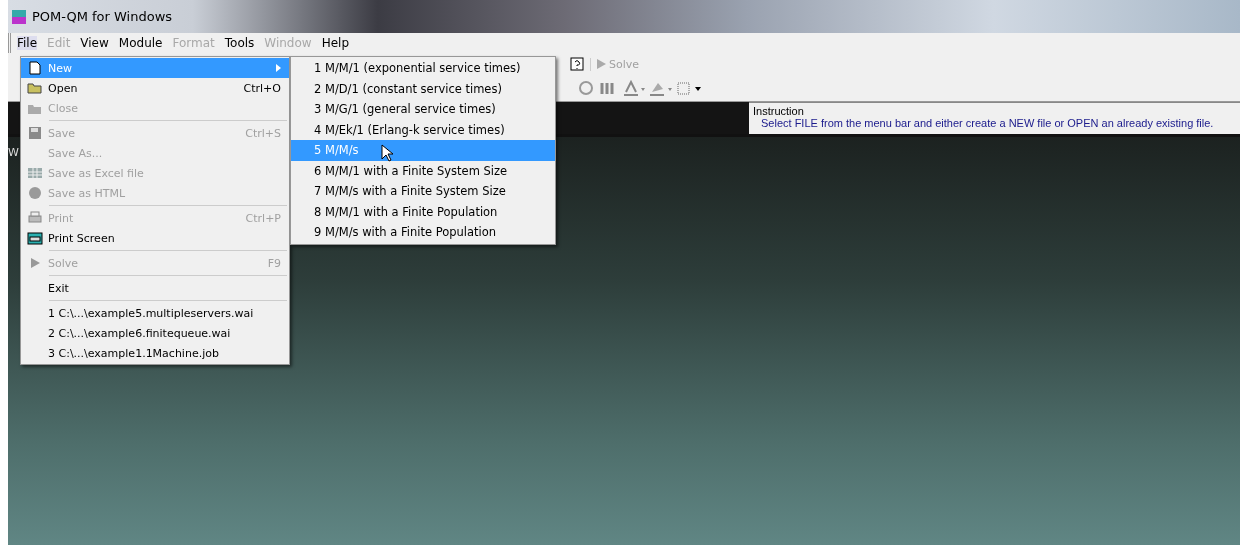  I want to click on menu-title: Module, so click(140, 43).